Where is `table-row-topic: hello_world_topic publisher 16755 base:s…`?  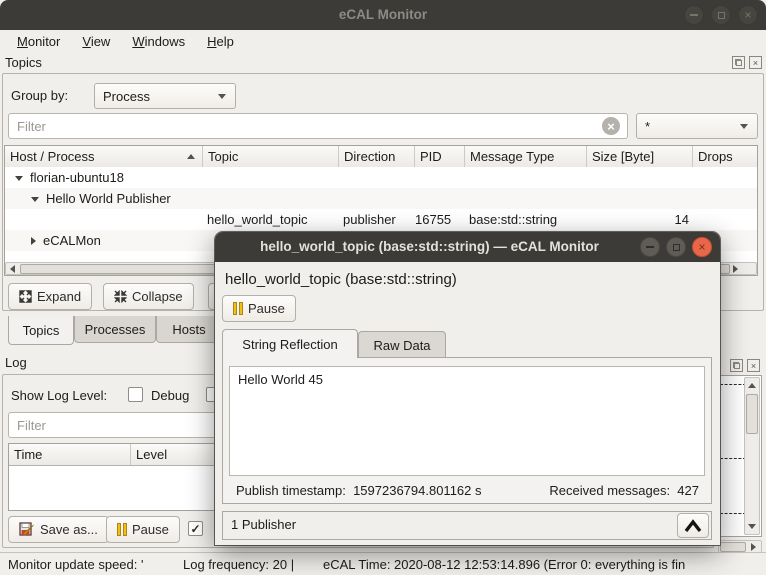 table-row-topic: hello_world_topic publisher 16755 base:s… is located at coordinates (381, 219).